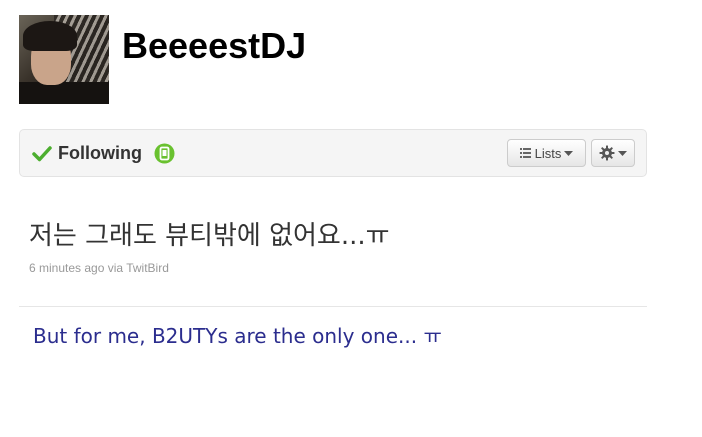  Describe the element at coordinates (333, 153) in the screenshot. I see `profile-action-bar: Following Lists` at that location.